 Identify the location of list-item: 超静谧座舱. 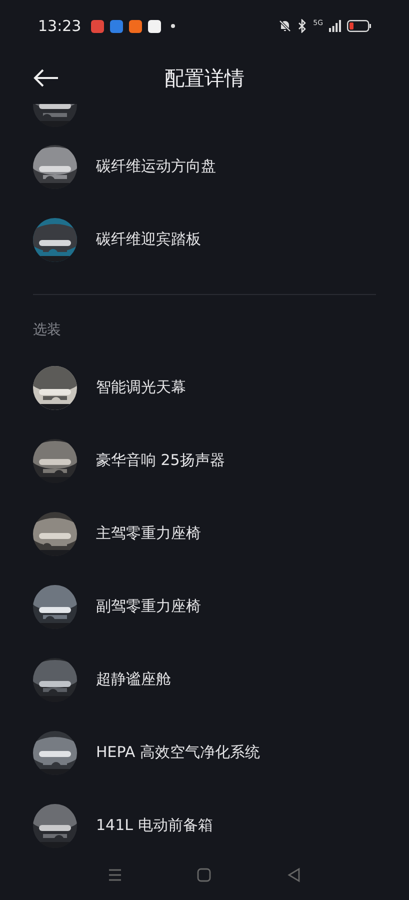
(204, 679).